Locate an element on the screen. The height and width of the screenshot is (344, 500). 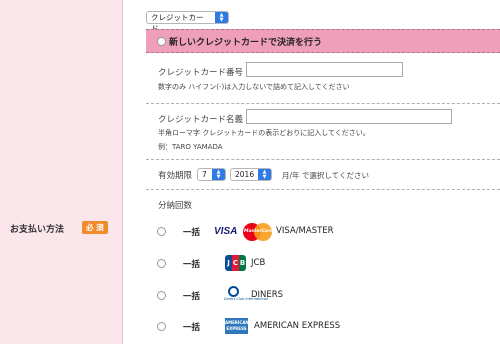
card-name-hint: 半角ローマ字 クレジットカードの表示どおりに記入してください。 is located at coordinates (264, 133).